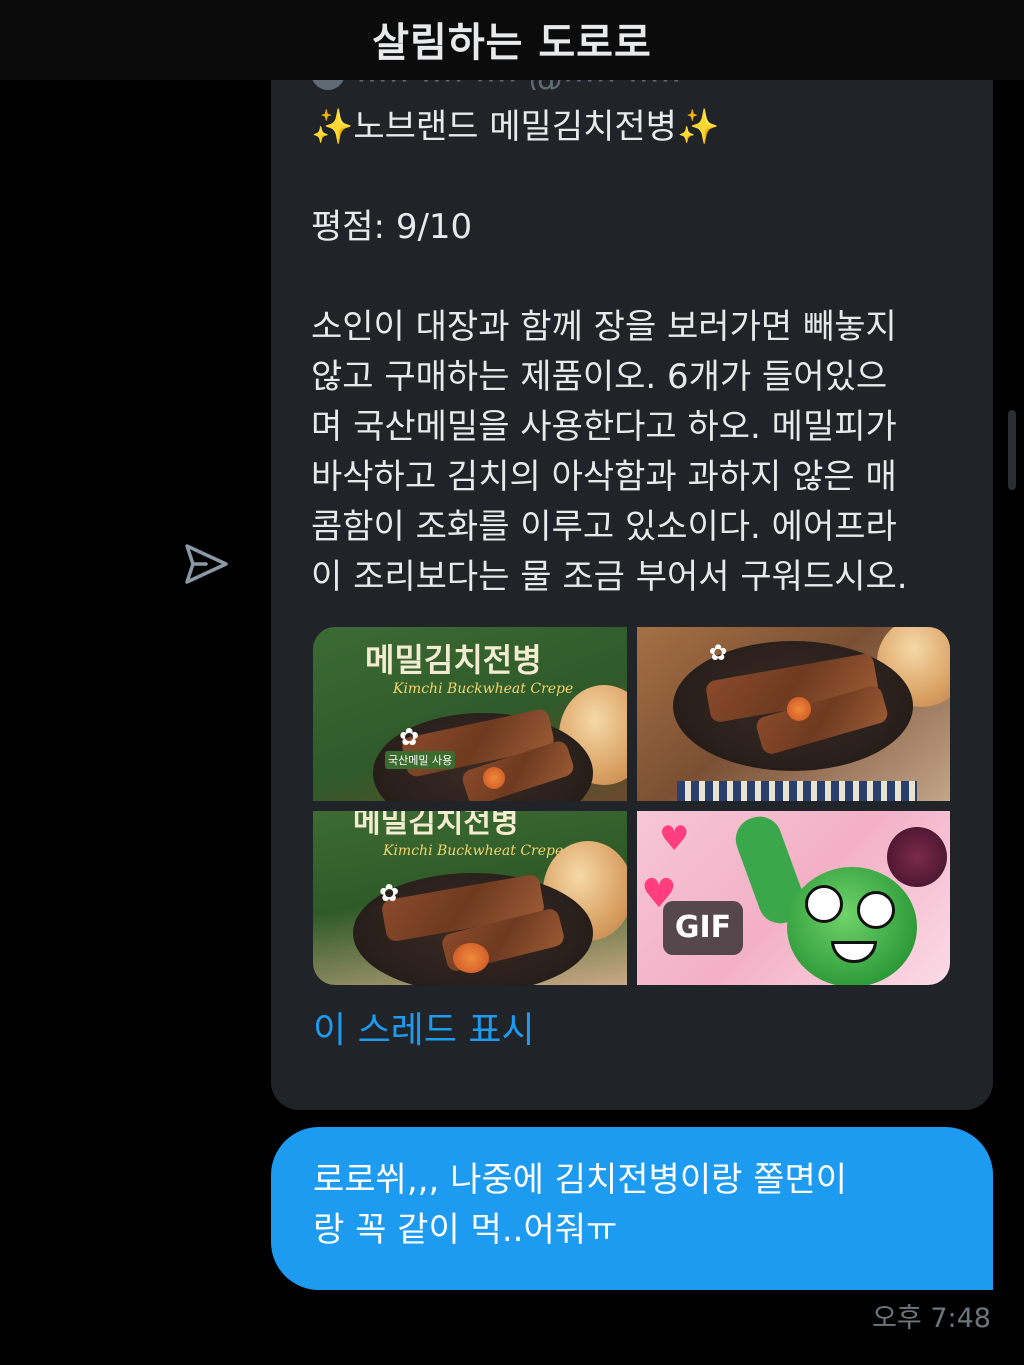 The width and height of the screenshot is (1024, 1365). What do you see at coordinates (604, 327) in the screenshot?
I see `tweet-body-line: 소인이 대장과 함께 장을 보러가면 빼놓지` at bounding box center [604, 327].